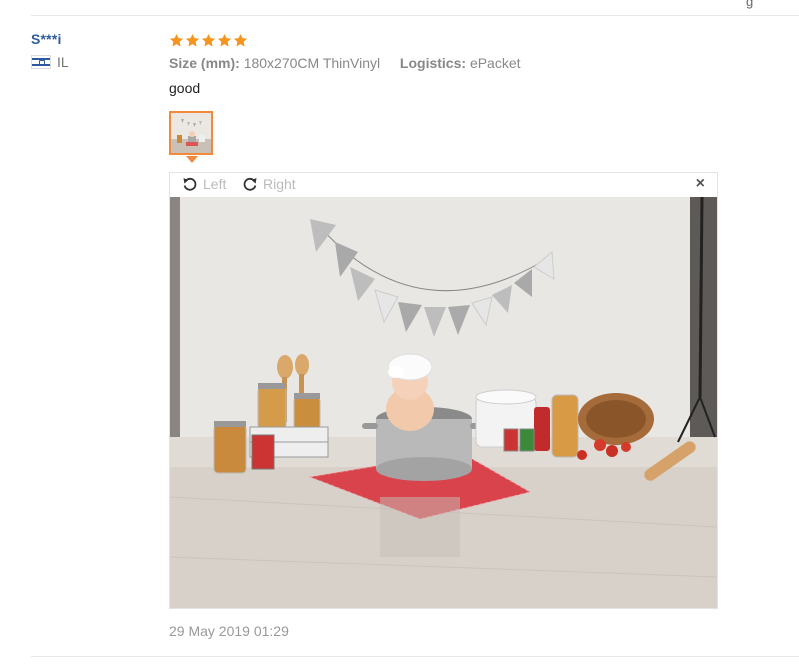  I want to click on rotate-right-button: Right, so click(269, 184).